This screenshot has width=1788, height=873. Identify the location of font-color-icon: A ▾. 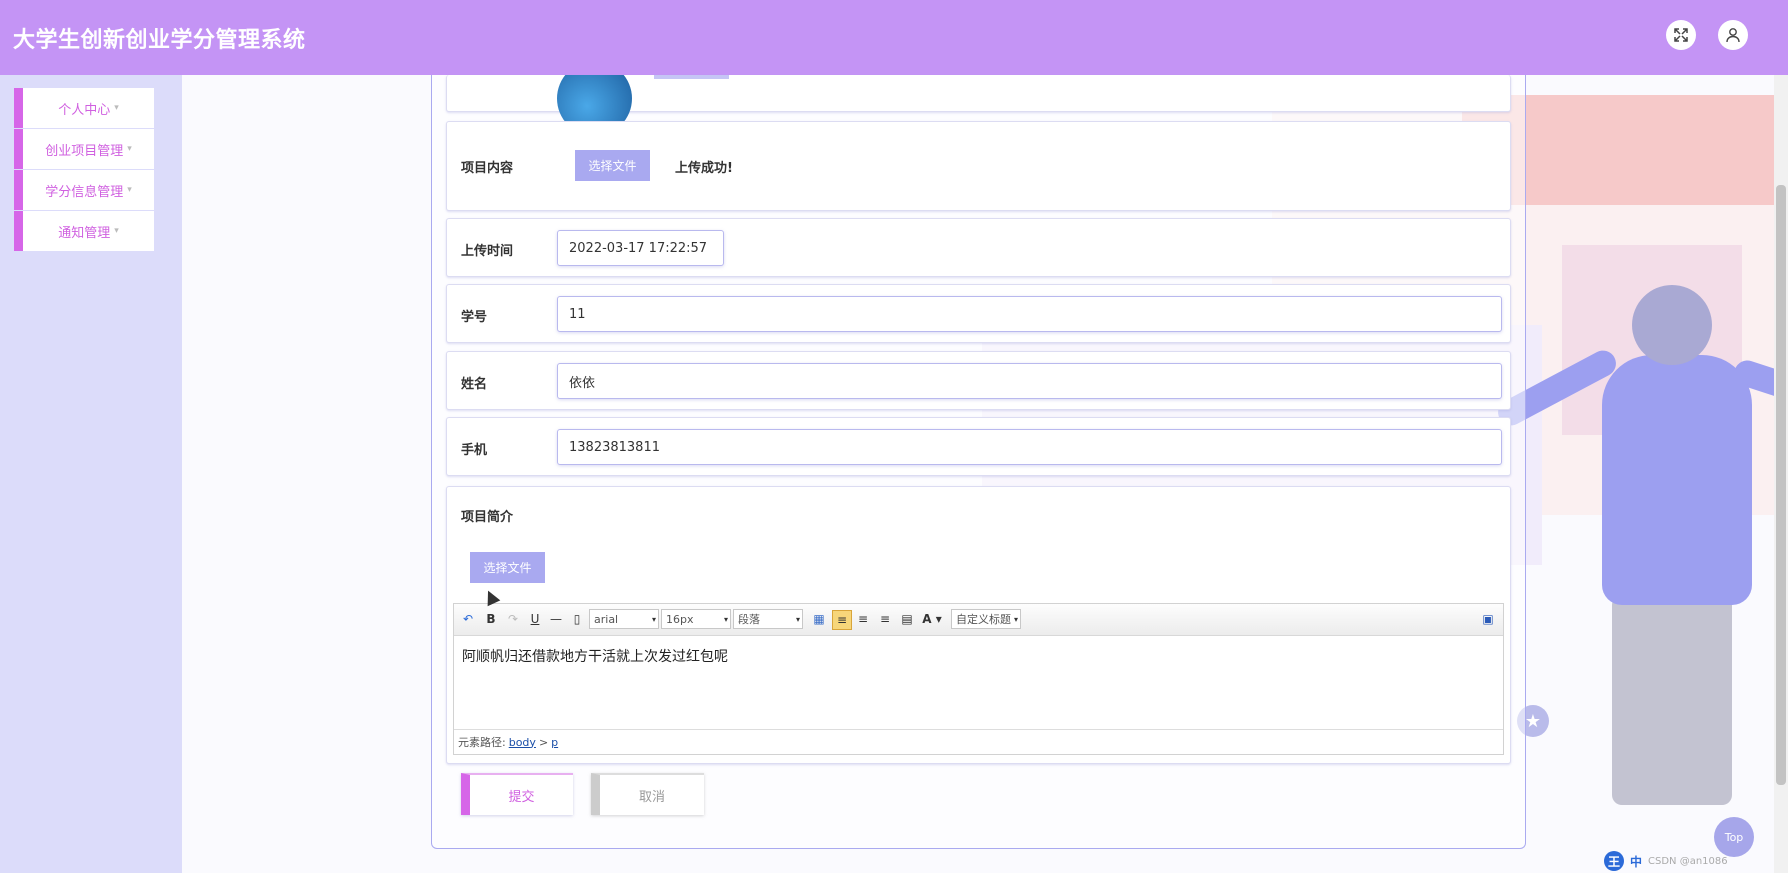
(932, 619).